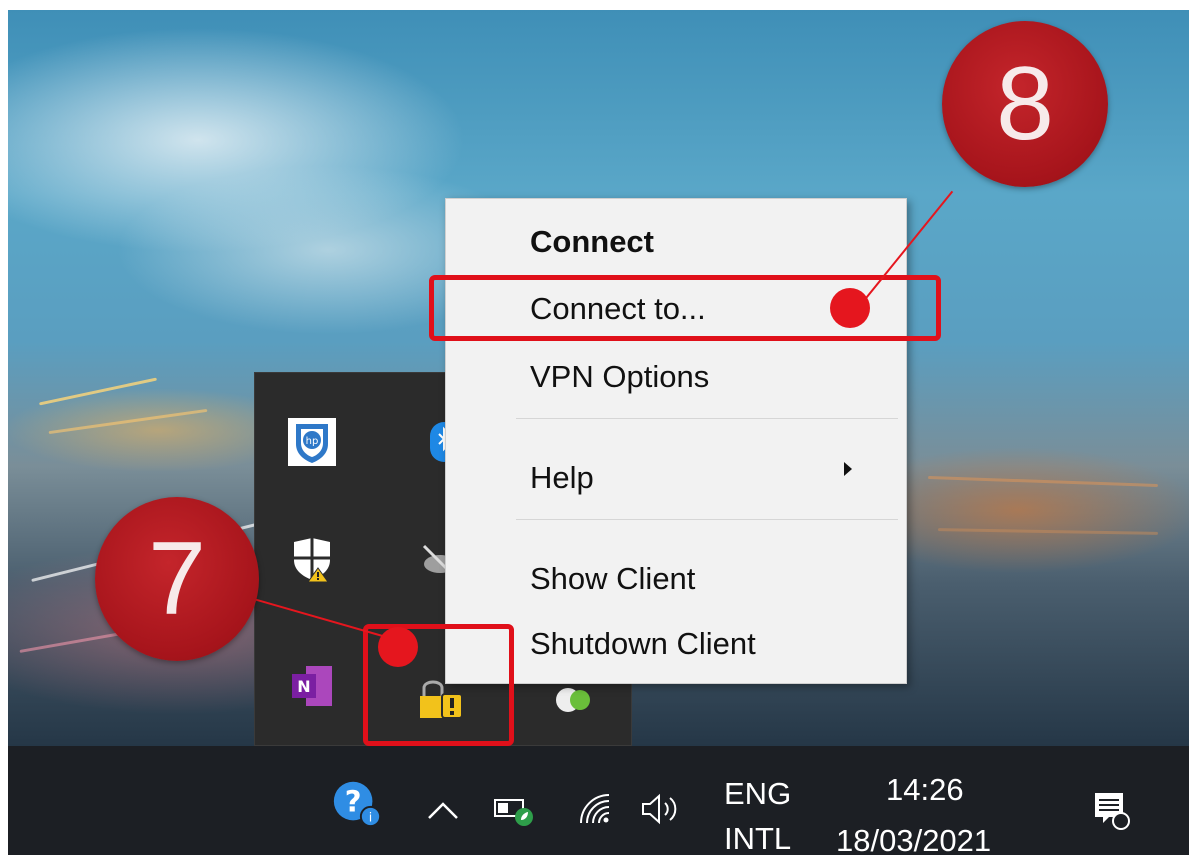  I want to click on help-icon: ? i, so click(357, 803).